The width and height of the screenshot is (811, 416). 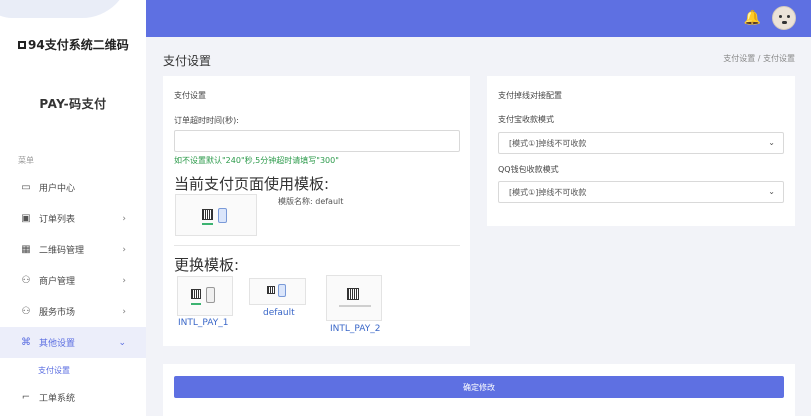 I want to click on divider, so click(x=317, y=245).